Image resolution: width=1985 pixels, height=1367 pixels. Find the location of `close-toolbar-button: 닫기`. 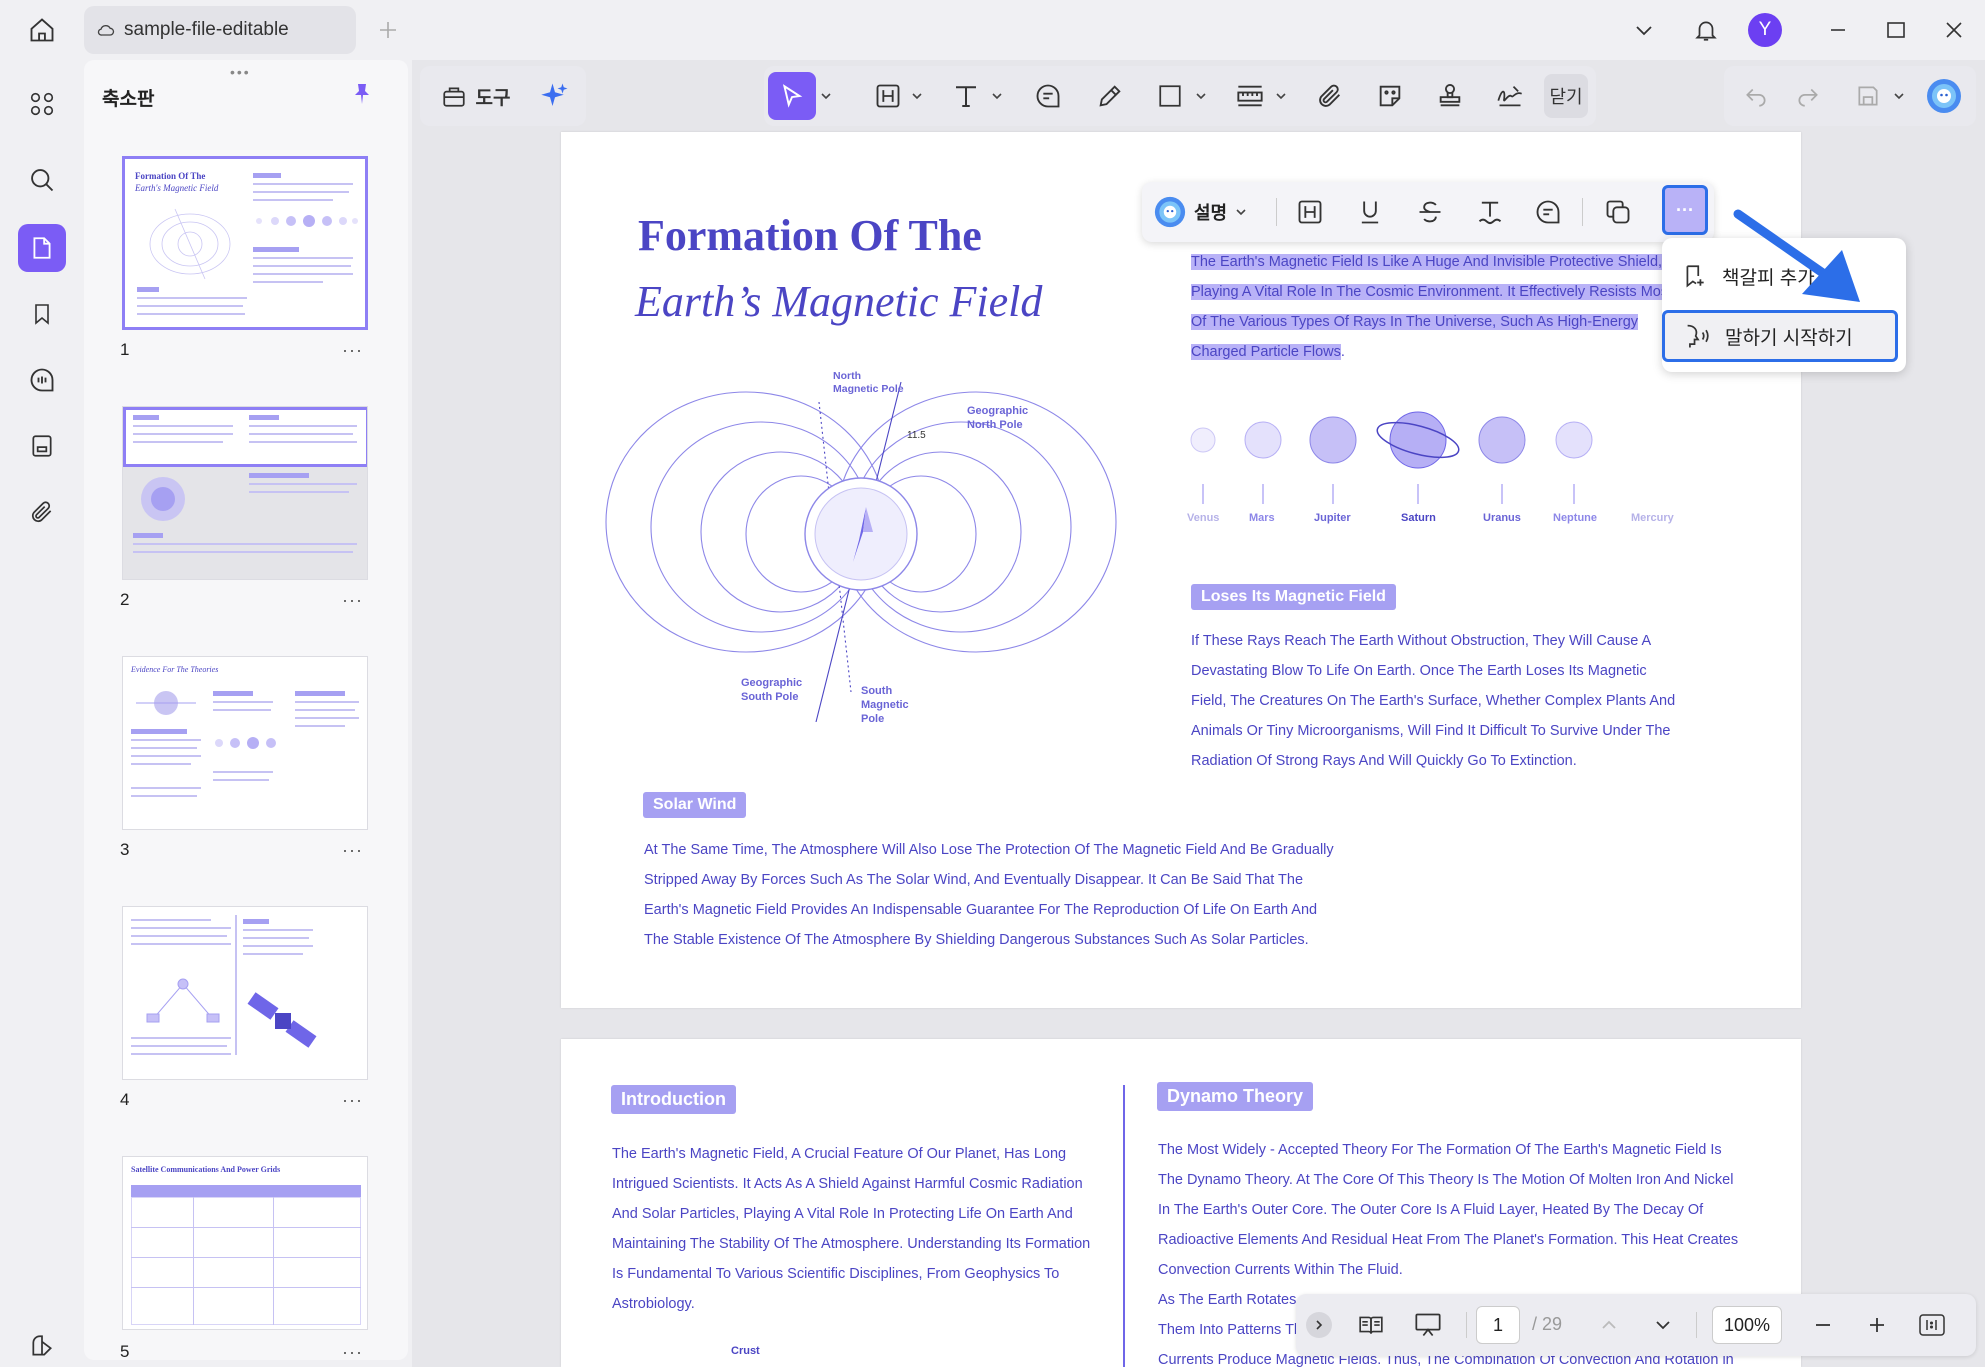

close-toolbar-button: 닫기 is located at coordinates (1566, 96).